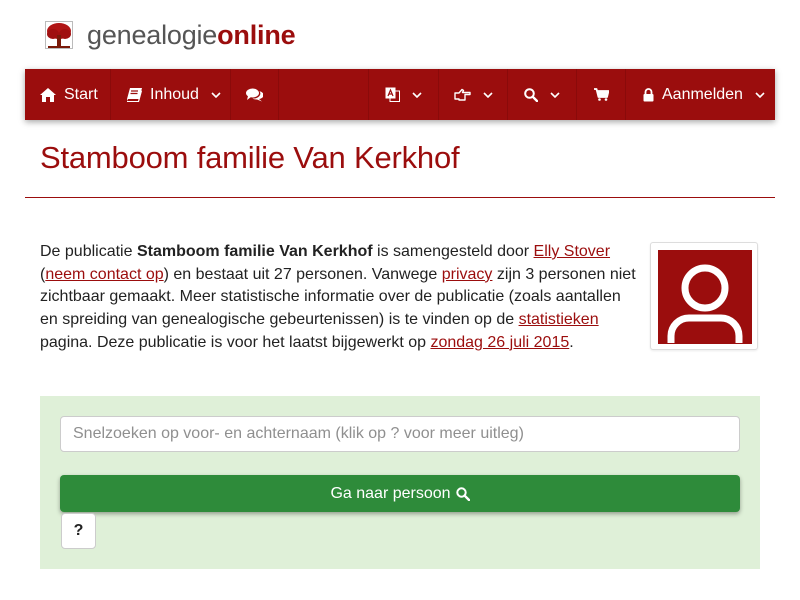 The height and width of the screenshot is (600, 800). I want to click on user-icon, so click(705, 303).